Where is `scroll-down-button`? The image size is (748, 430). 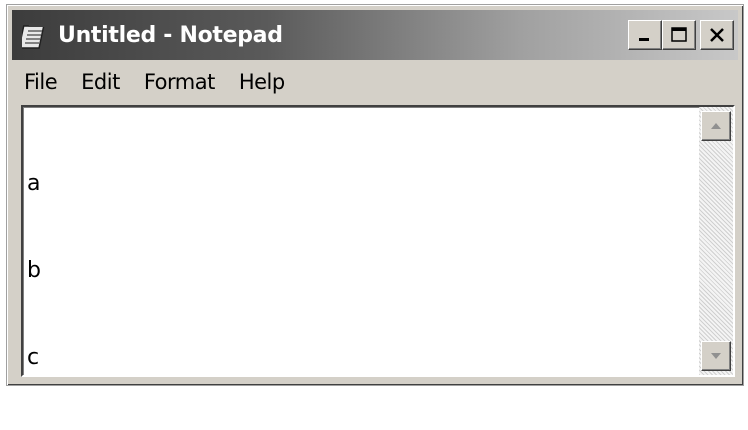 scroll-down-button is located at coordinates (716, 356).